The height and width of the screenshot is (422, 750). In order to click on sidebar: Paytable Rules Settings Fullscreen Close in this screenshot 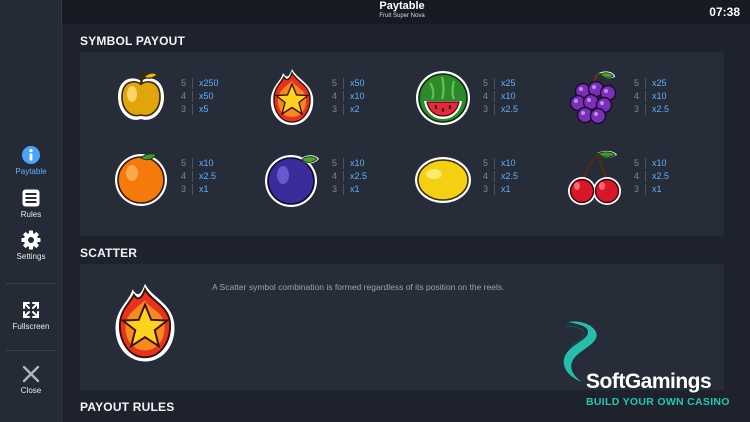, I will do `click(31, 211)`.